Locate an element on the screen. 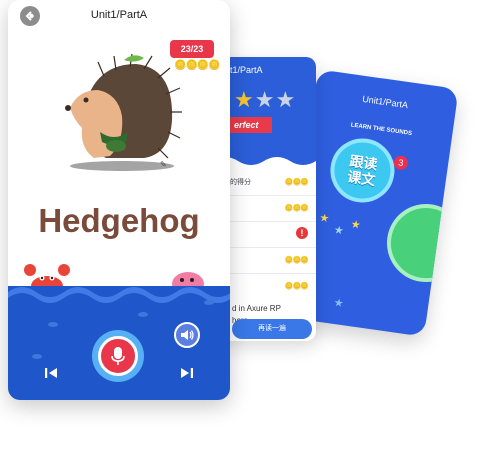 Image resolution: width=488 pixels, height=465 pixels. play-audio-button is located at coordinates (187, 335).